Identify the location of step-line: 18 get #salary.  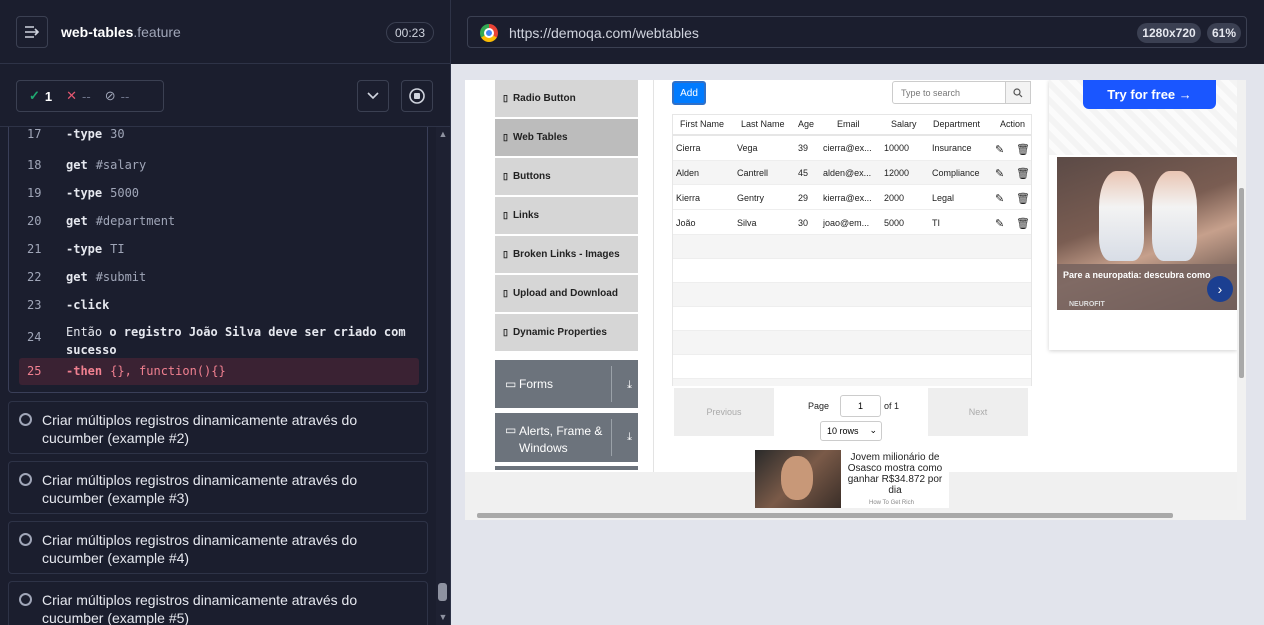
(219, 163).